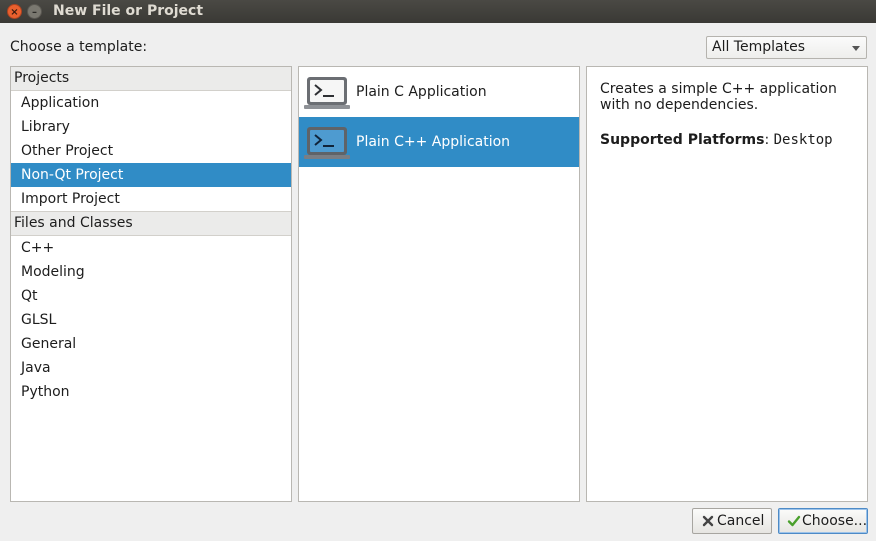  What do you see at coordinates (151, 248) in the screenshot?
I see `category-item-cpp: C++` at bounding box center [151, 248].